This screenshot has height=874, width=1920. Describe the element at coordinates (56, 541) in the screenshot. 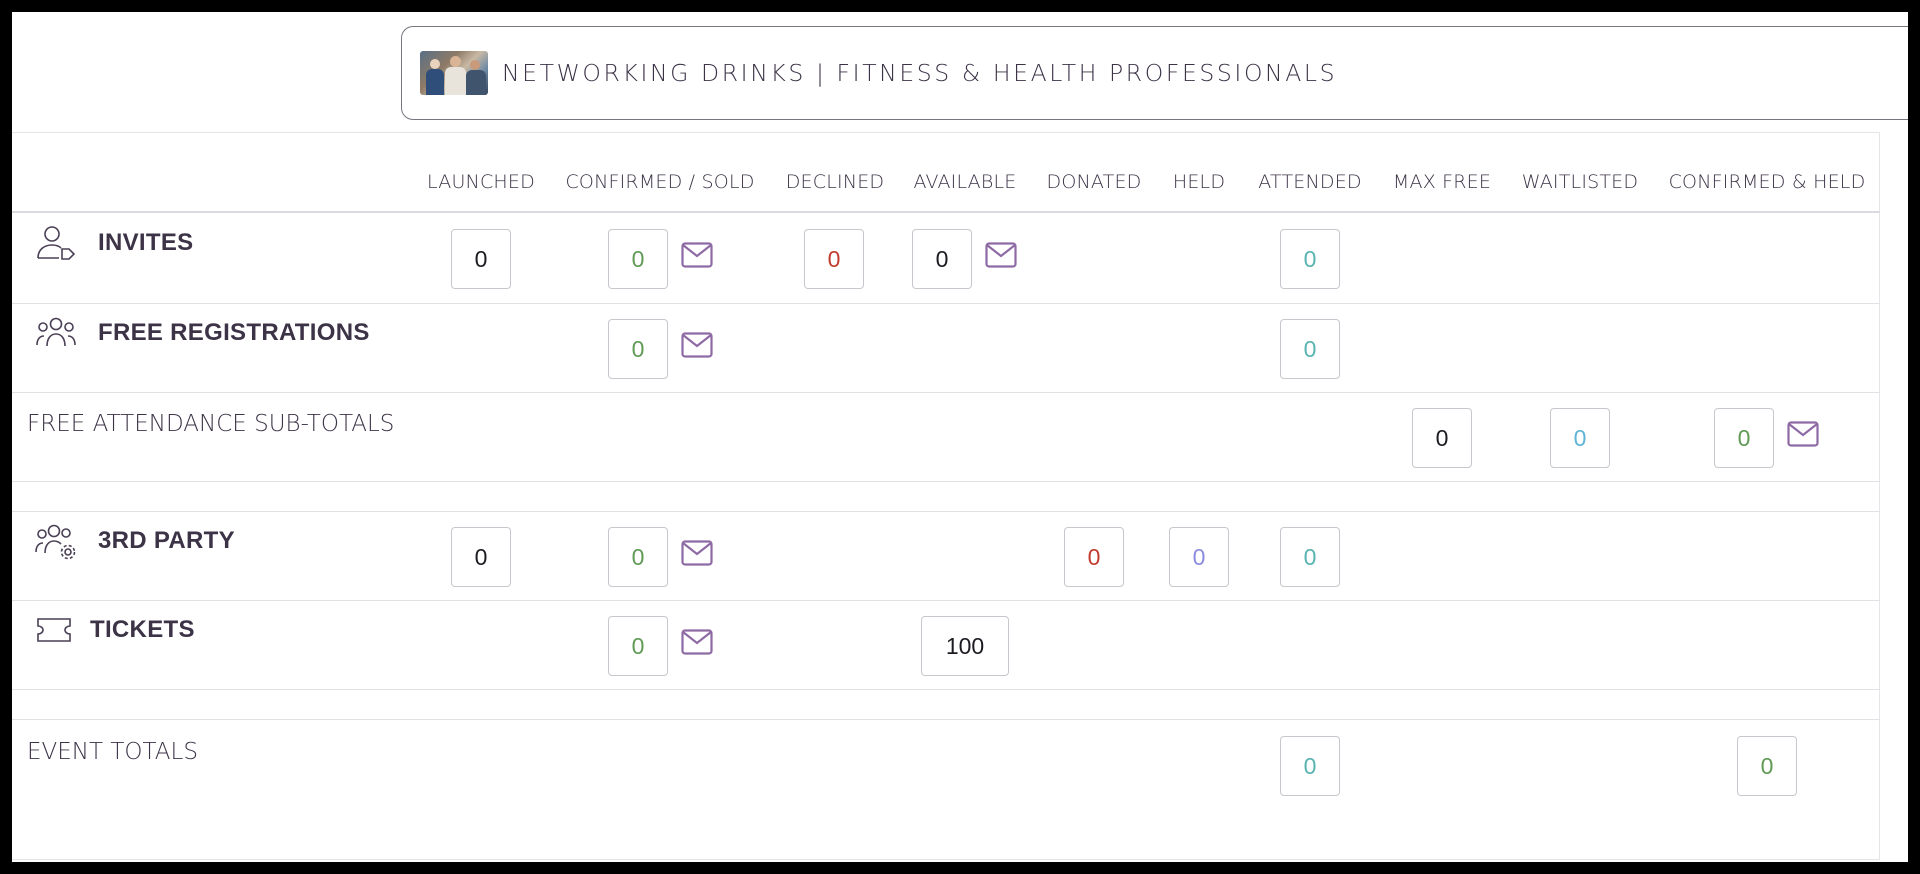

I see `users-gear-icon` at that location.